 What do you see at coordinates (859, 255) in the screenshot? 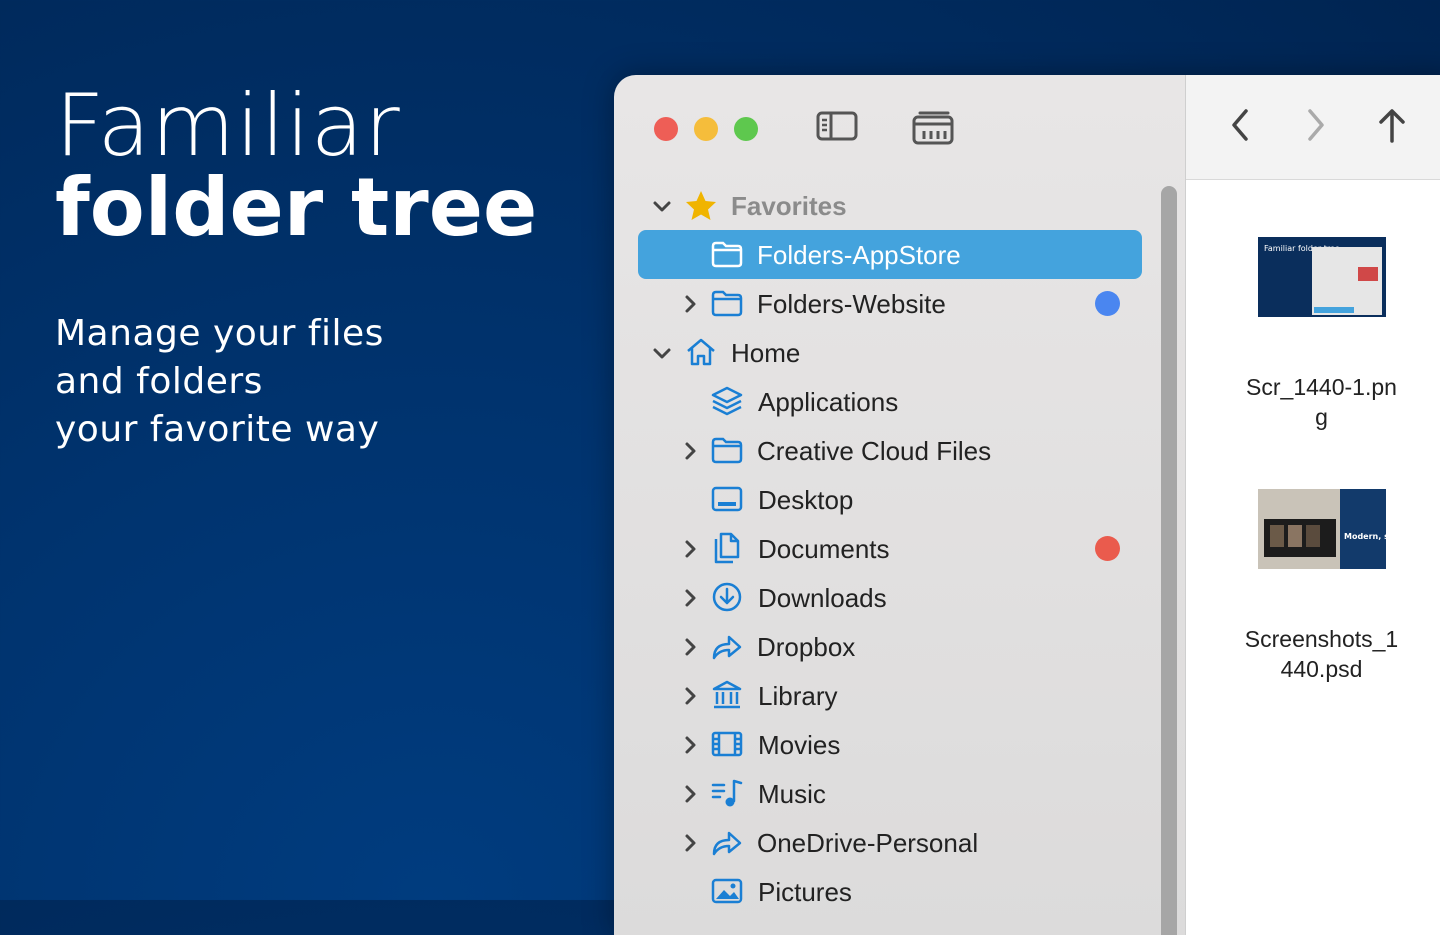
I see `sidebar-item-label: Folders-AppStore` at bounding box center [859, 255].